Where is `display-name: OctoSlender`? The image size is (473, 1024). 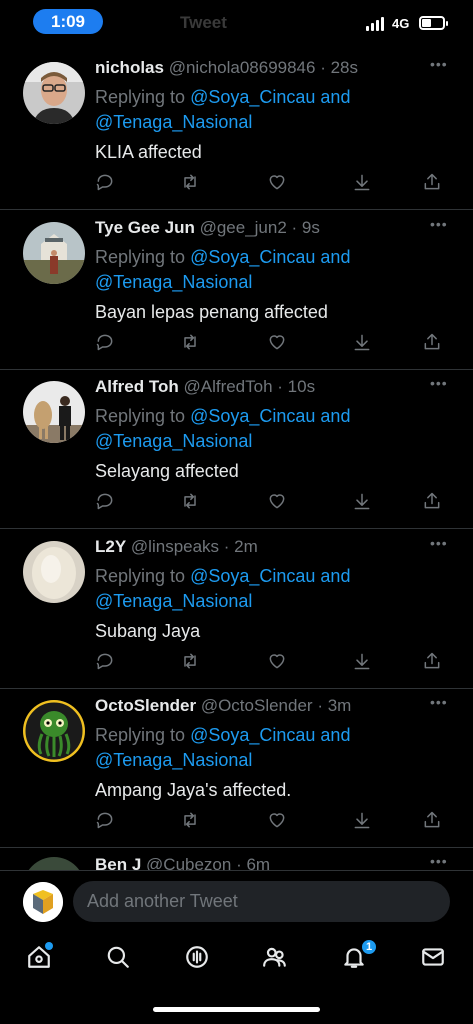
display-name: OctoSlender is located at coordinates (145, 705).